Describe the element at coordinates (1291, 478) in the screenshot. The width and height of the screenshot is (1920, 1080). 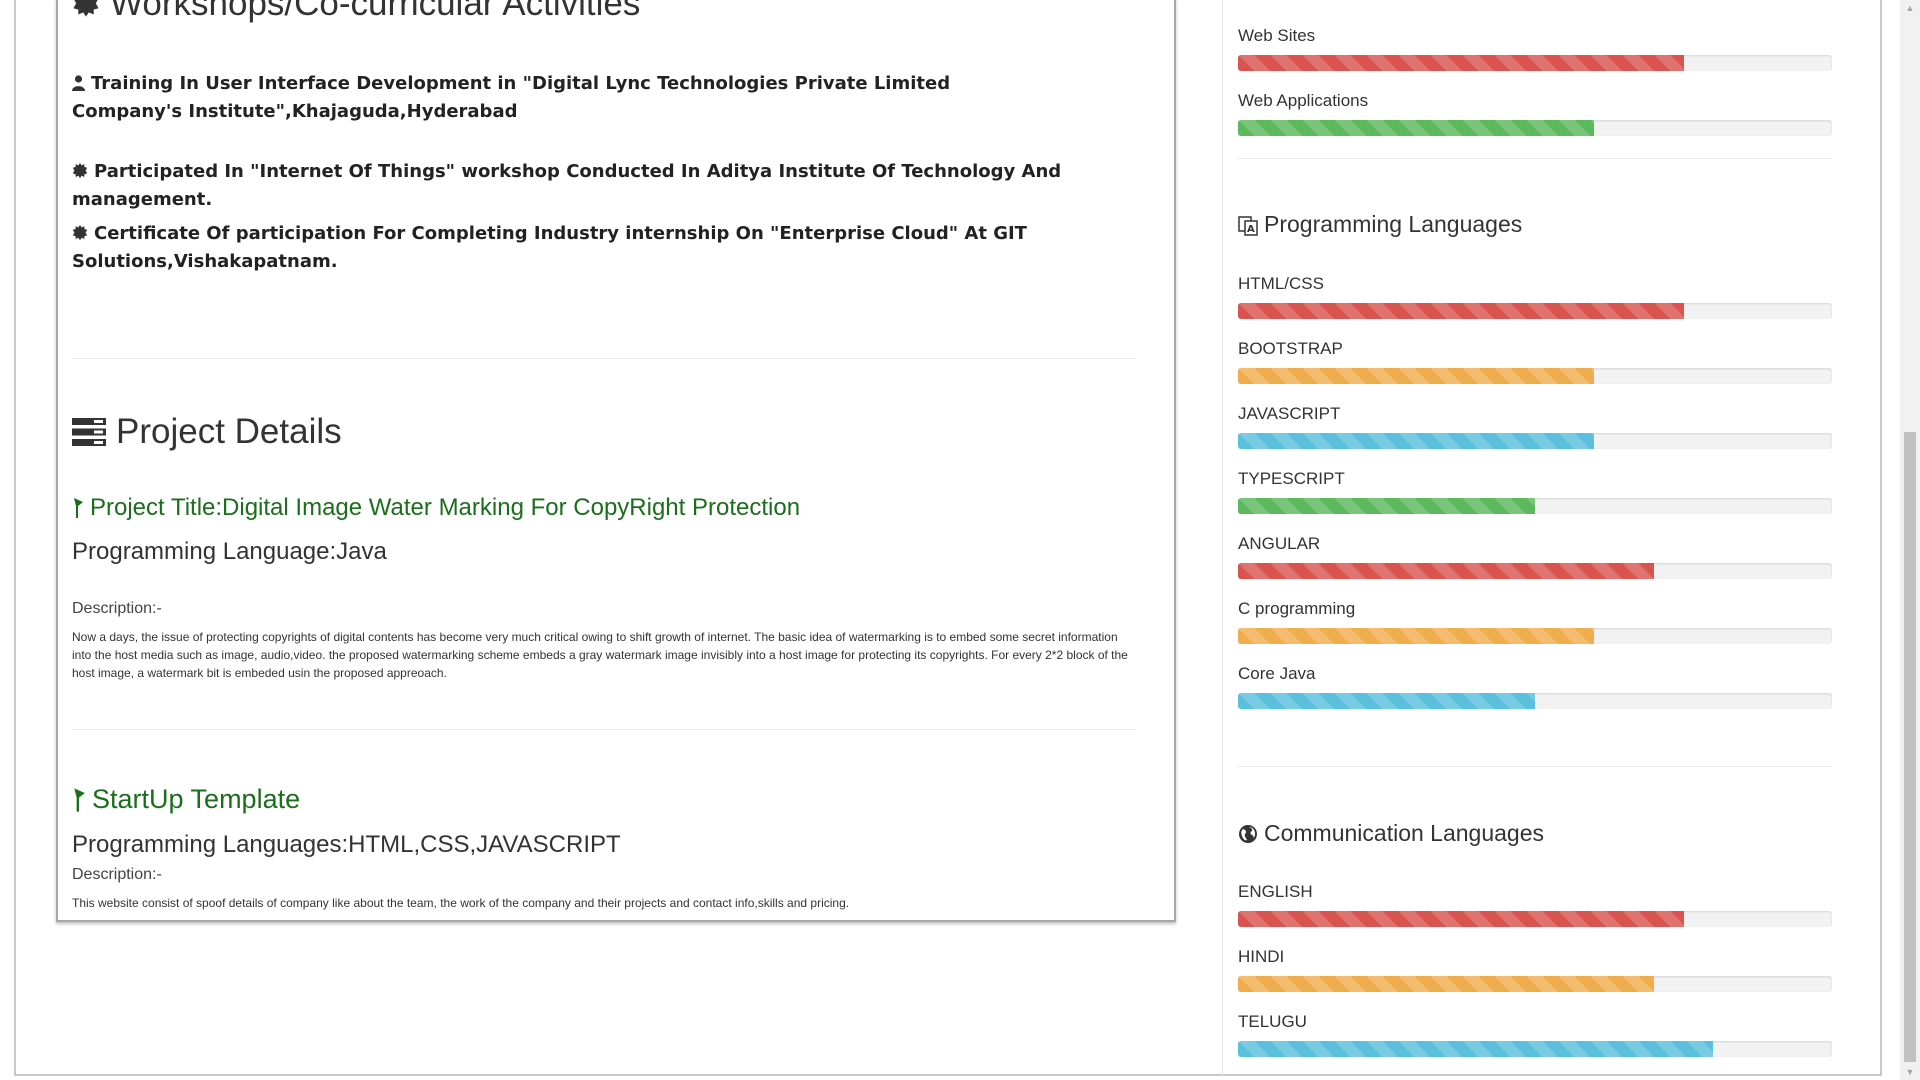
I see `skill-label: TYPESCRIPT` at that location.